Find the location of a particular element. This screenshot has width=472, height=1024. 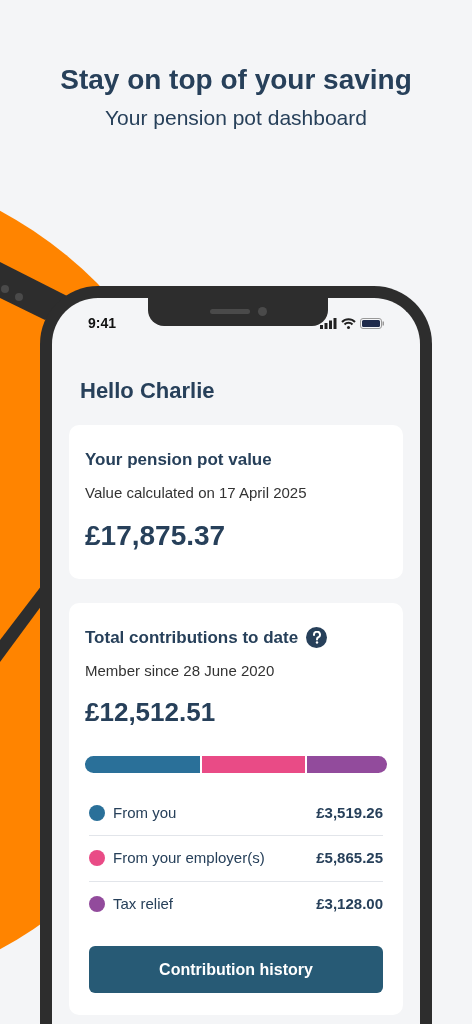

page-subtitle: Your pension pot dashboard is located at coordinates (236, 118).